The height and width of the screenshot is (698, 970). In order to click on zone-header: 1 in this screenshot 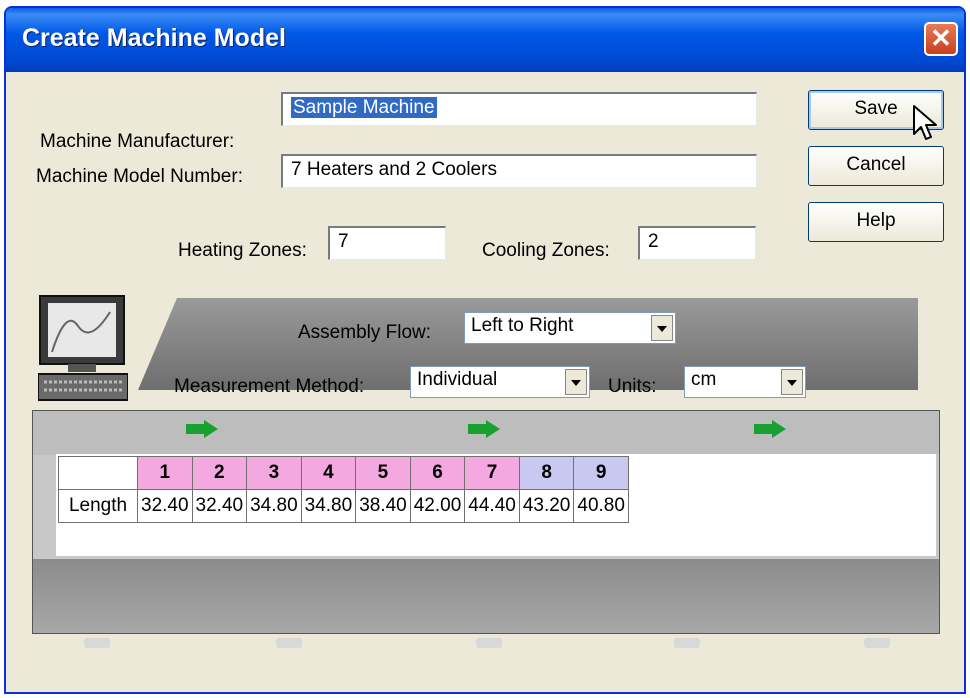, I will do `click(165, 473)`.